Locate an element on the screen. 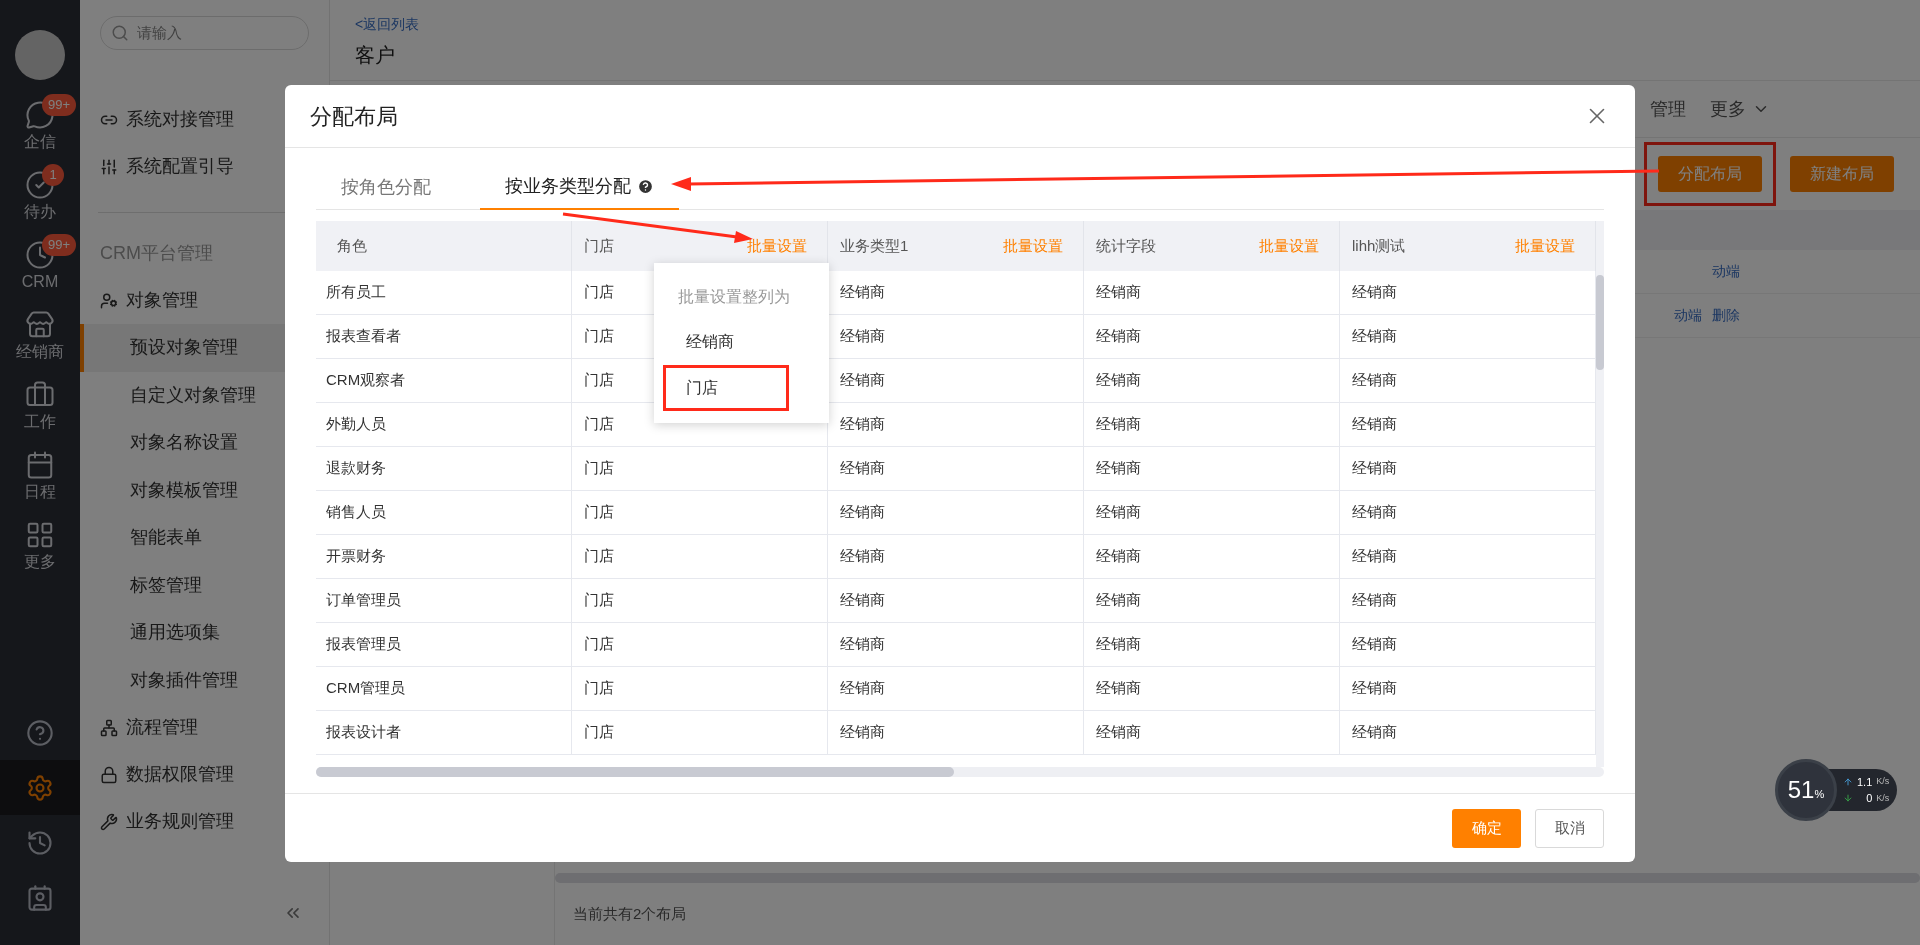 The width and height of the screenshot is (1920, 945). column-header: 统计字段 is located at coordinates (1126, 245).